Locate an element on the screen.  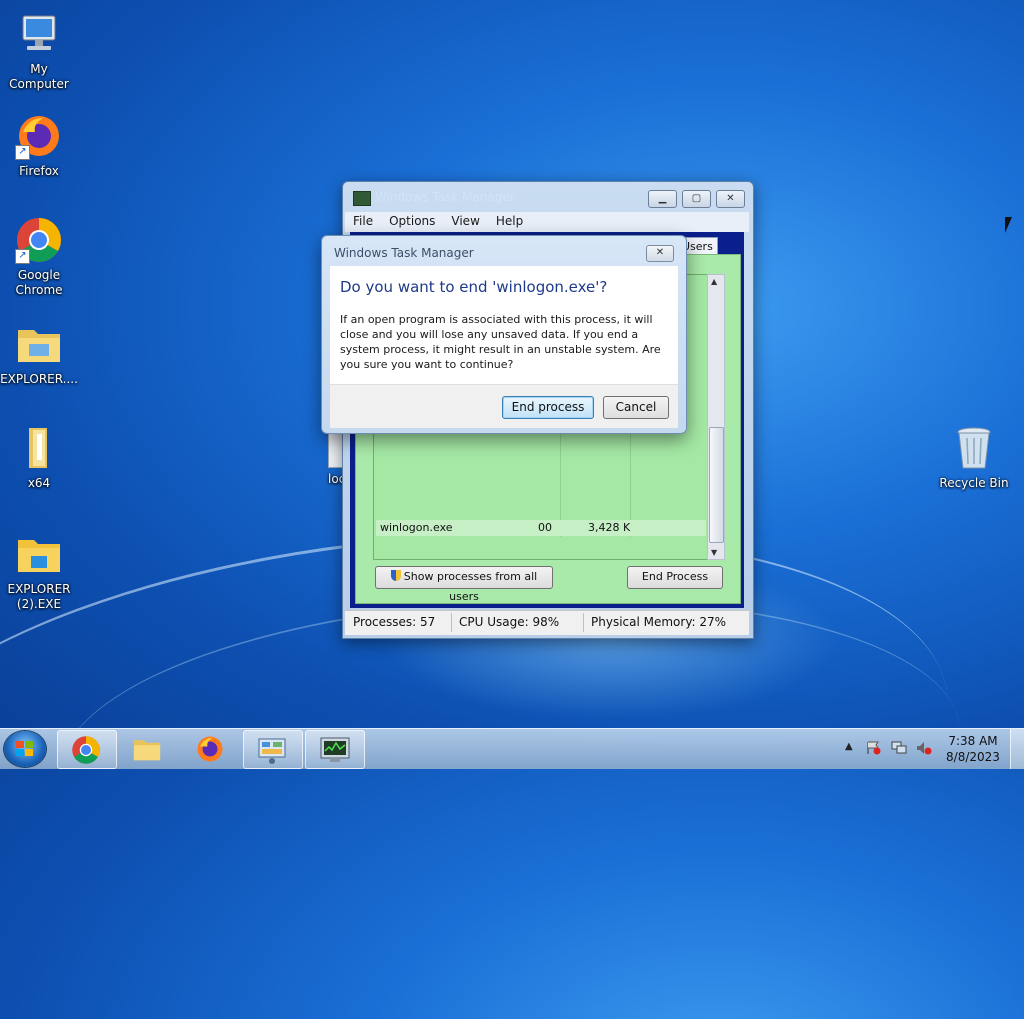
desktop-icon-google-chrome: ↗ Google Chrome is located at coordinates (39, 257).